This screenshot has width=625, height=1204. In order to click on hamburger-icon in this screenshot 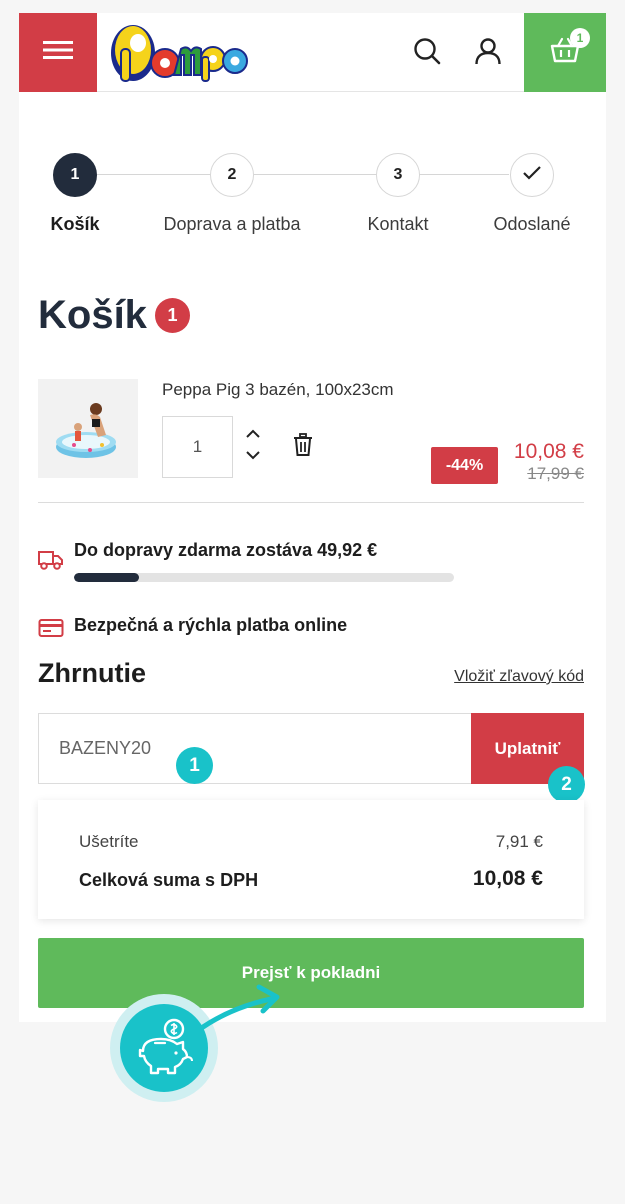, I will do `click(58, 52)`.